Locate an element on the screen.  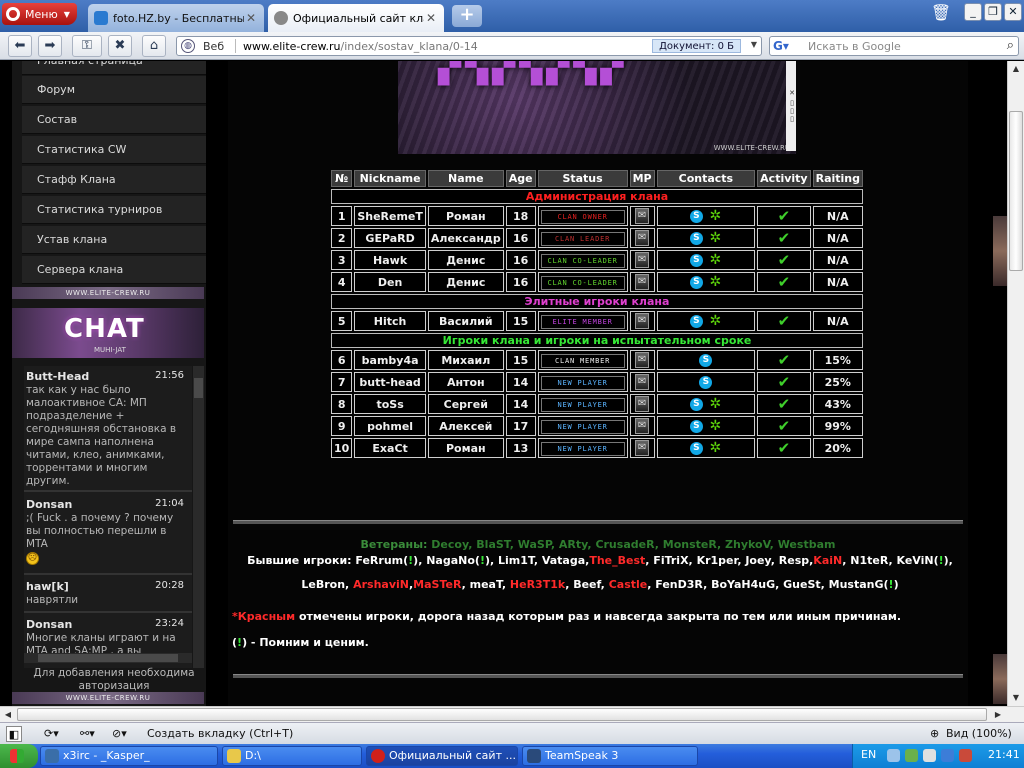
sidebar-item-roster: Состав is located at coordinates (114, 120).